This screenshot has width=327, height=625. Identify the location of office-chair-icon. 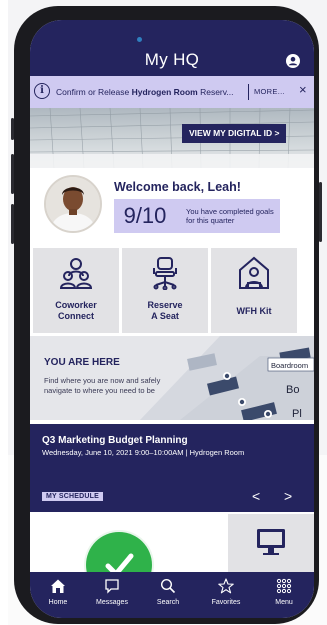
(165, 273).